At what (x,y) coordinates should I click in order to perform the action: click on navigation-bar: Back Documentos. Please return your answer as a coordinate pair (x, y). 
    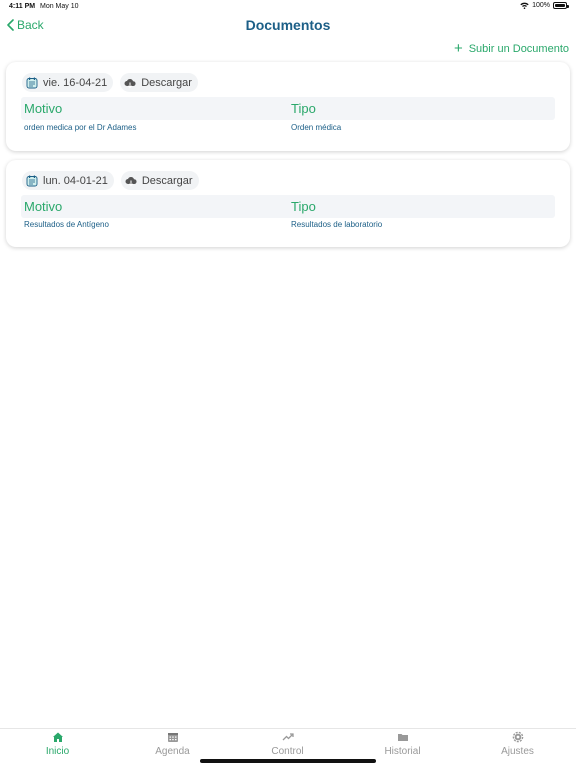
    Looking at the image, I should click on (288, 28).